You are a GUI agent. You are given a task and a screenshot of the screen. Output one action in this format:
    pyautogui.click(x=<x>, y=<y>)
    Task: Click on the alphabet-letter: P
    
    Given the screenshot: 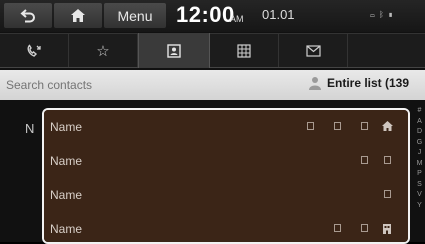 What is the action you would take?
    pyautogui.click(x=419, y=174)
    